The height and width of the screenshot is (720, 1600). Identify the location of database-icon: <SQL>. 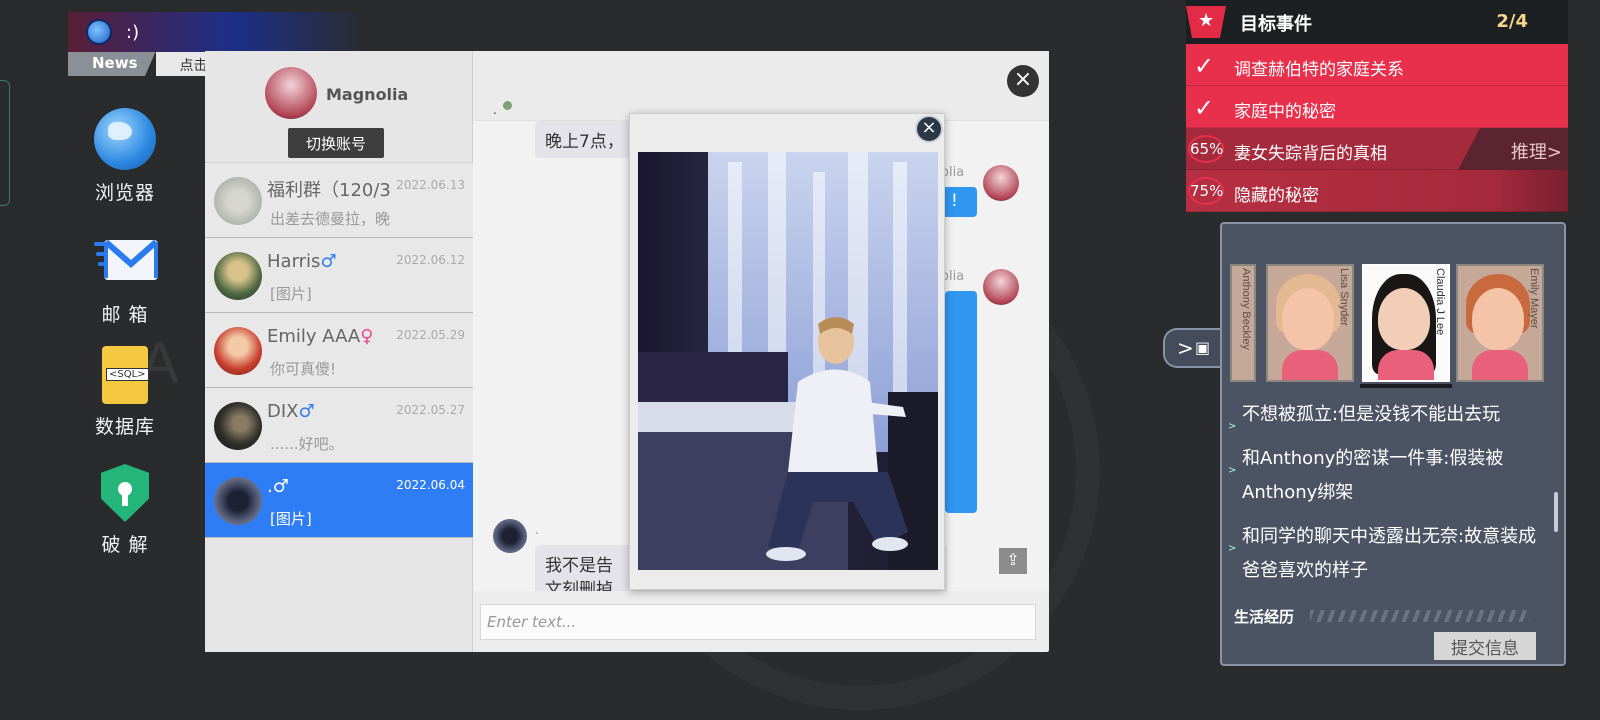
(125, 375).